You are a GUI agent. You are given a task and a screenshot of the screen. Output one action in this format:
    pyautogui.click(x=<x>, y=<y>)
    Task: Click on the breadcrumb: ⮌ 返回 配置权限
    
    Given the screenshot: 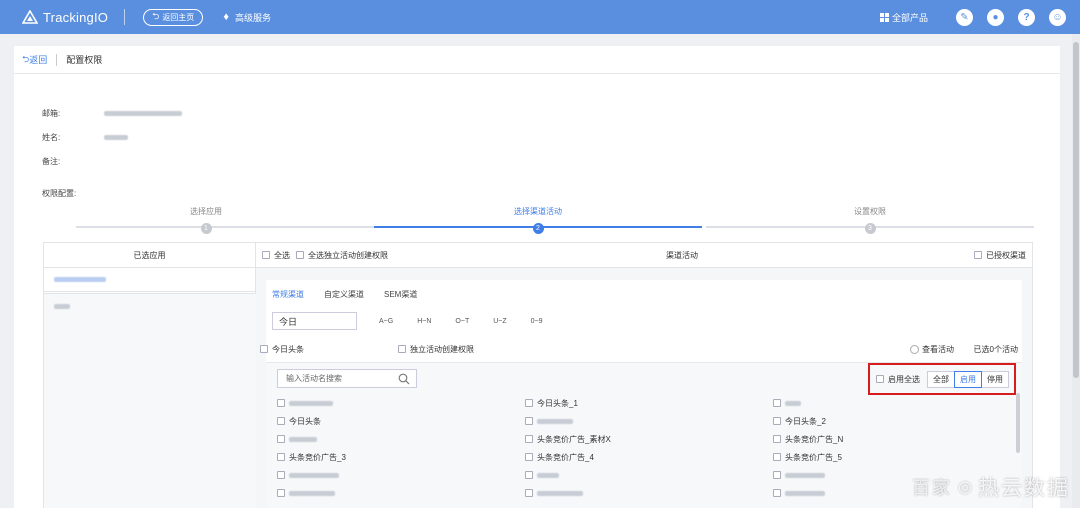 What is the action you would take?
    pyautogui.click(x=537, y=60)
    